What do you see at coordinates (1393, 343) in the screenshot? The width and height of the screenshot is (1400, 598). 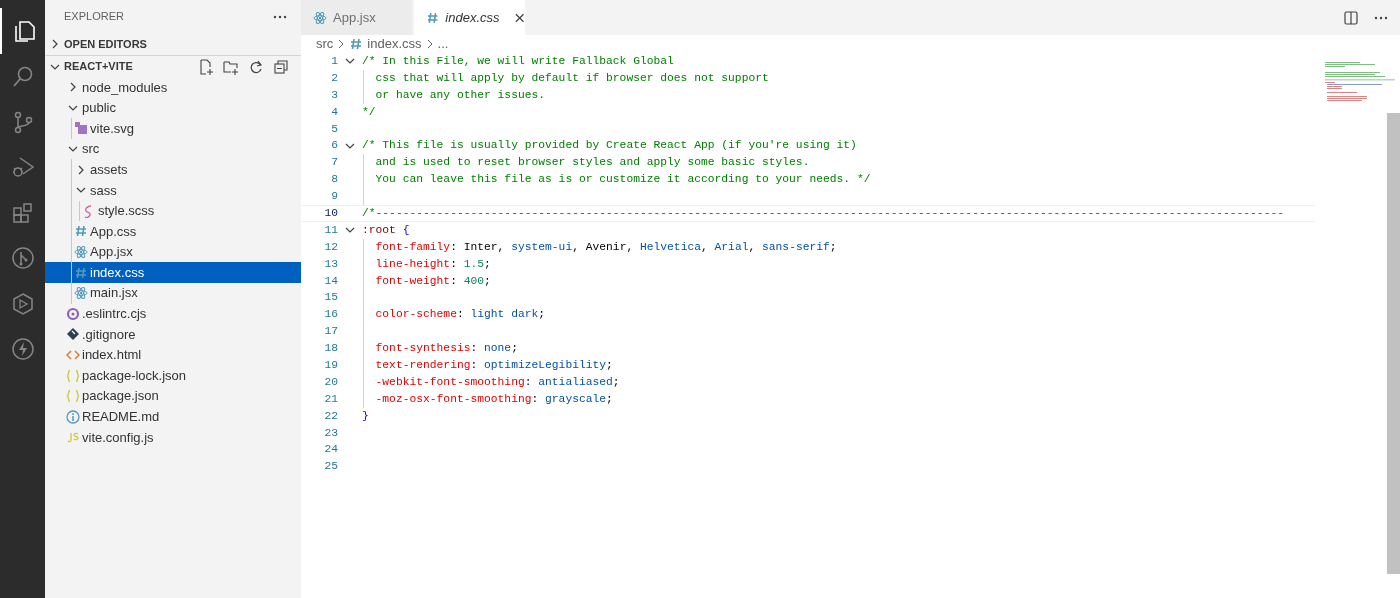 I see `scrollbar-thumb` at bounding box center [1393, 343].